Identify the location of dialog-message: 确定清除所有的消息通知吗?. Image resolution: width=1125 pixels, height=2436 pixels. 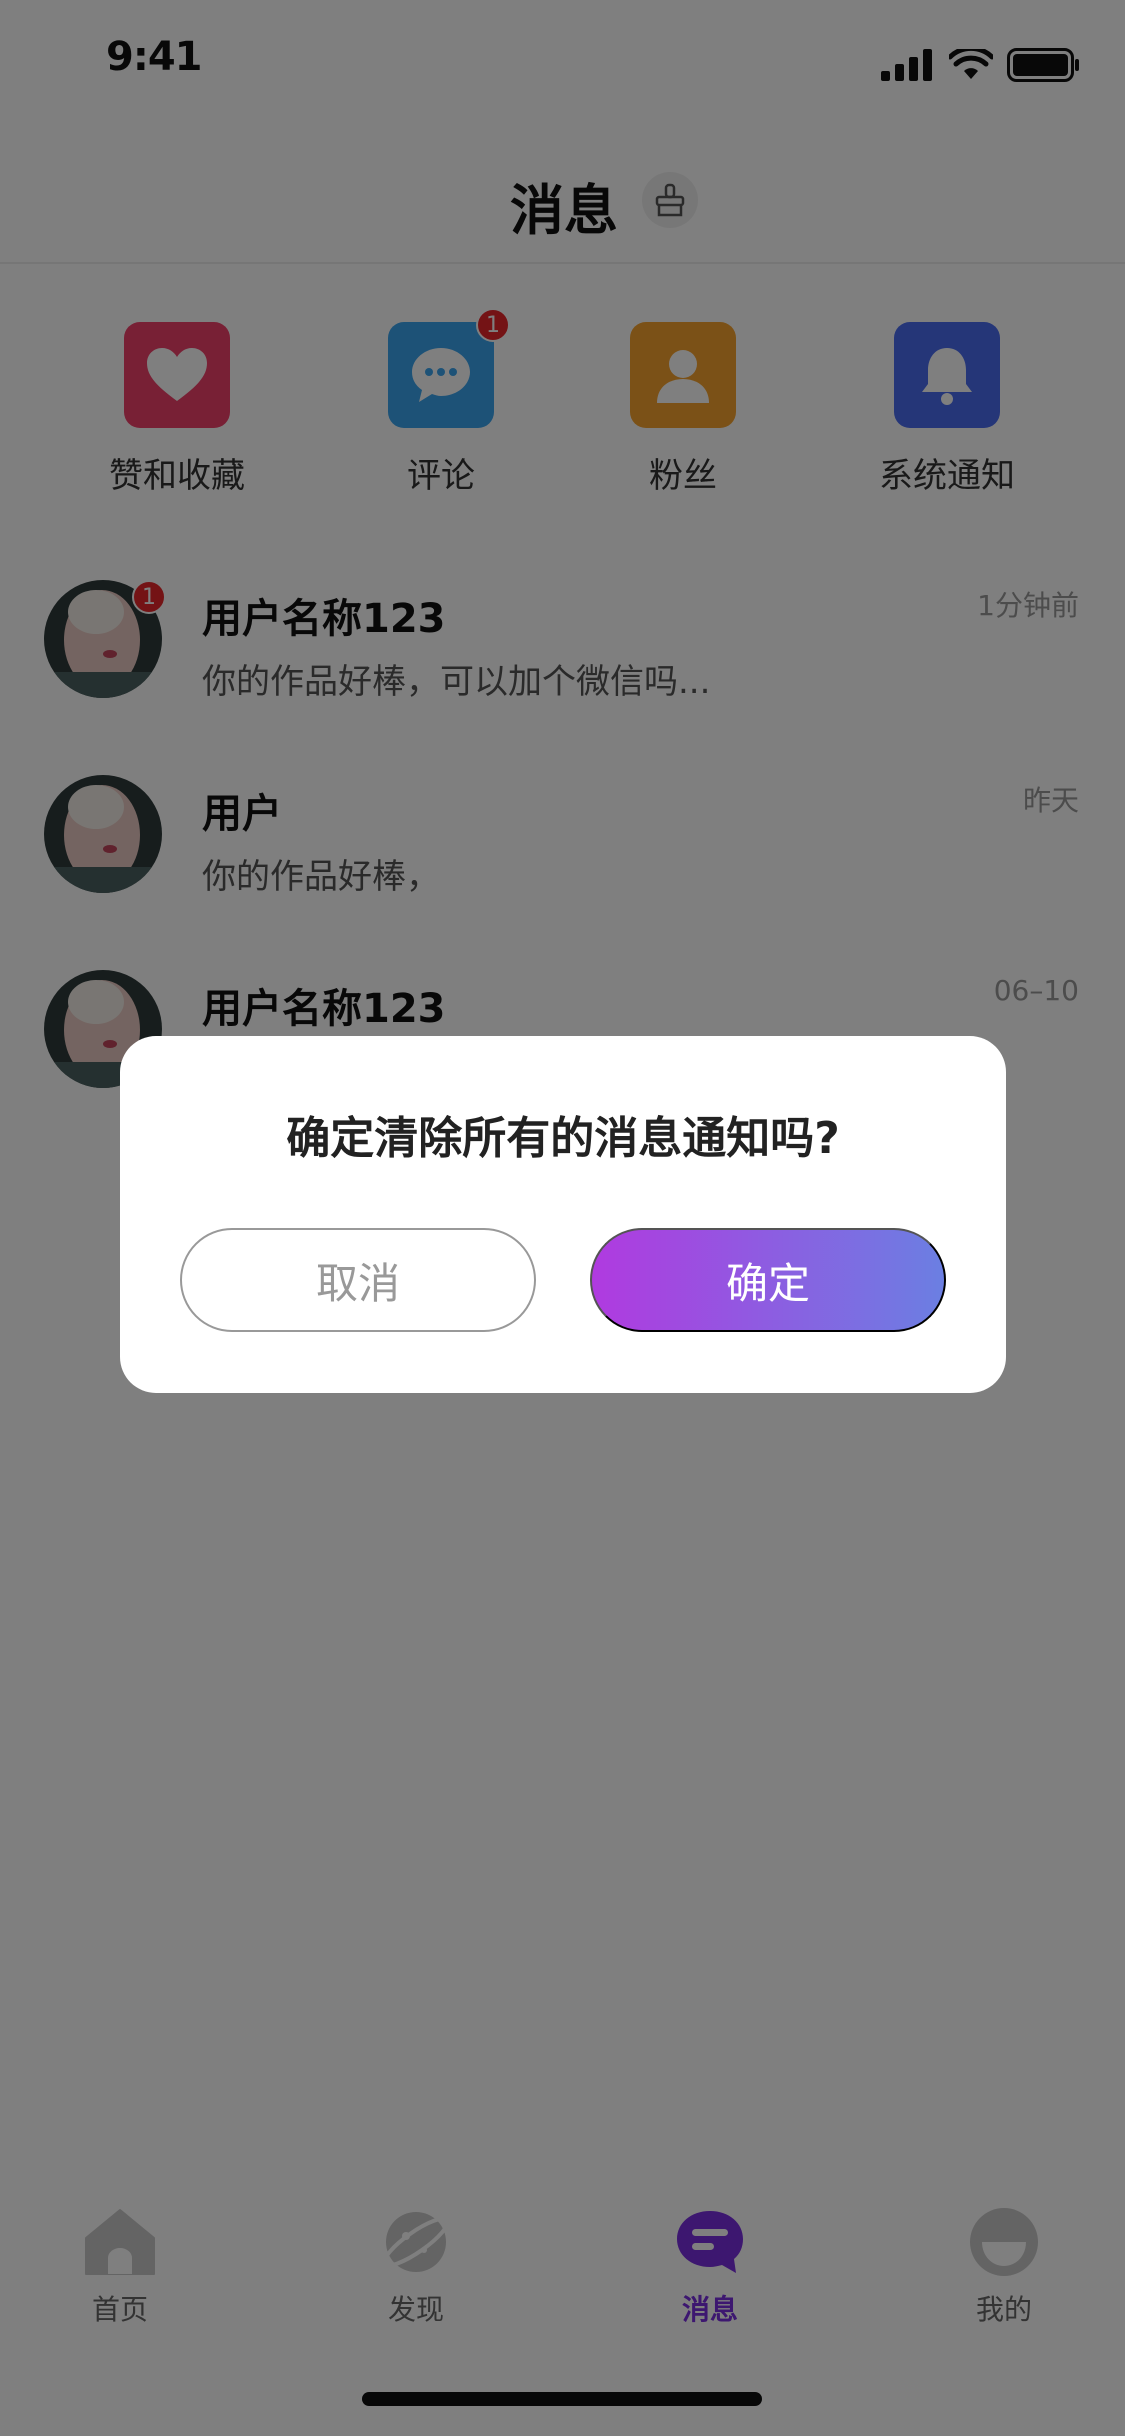
(563, 1138).